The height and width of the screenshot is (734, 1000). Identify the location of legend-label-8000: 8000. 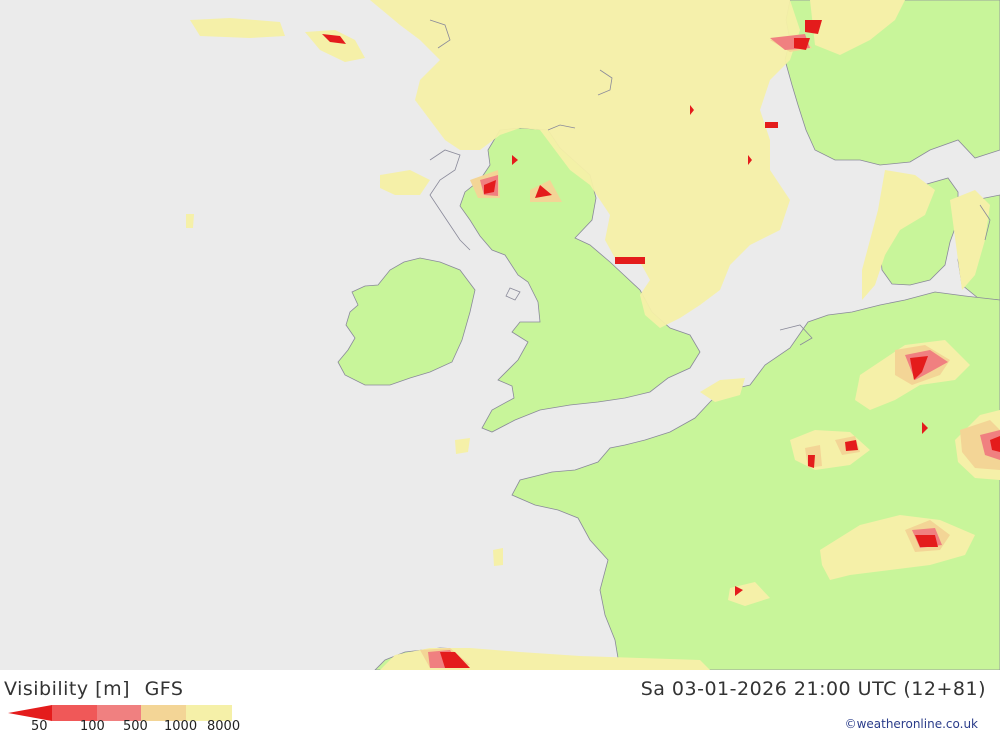
(224, 726).